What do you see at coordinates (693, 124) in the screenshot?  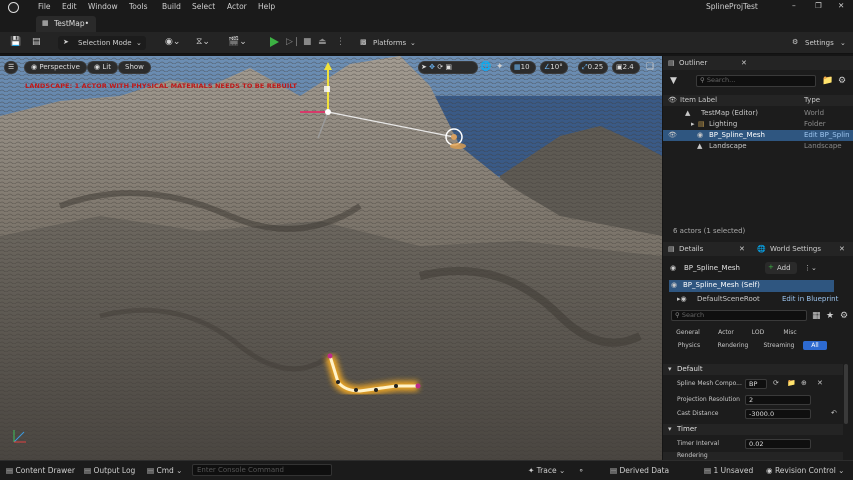 I see `expand-arrow-icon: ▸` at bounding box center [693, 124].